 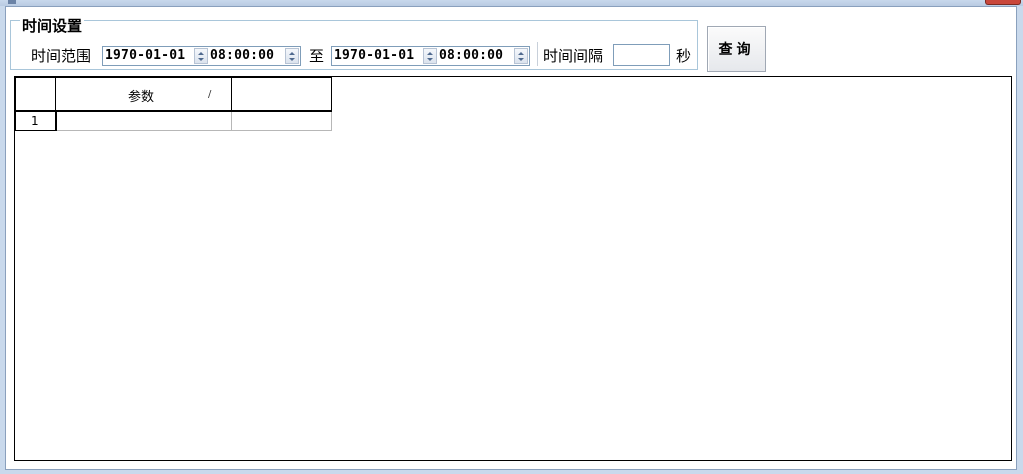 I want to click on row-number: 1, so click(x=36, y=120).